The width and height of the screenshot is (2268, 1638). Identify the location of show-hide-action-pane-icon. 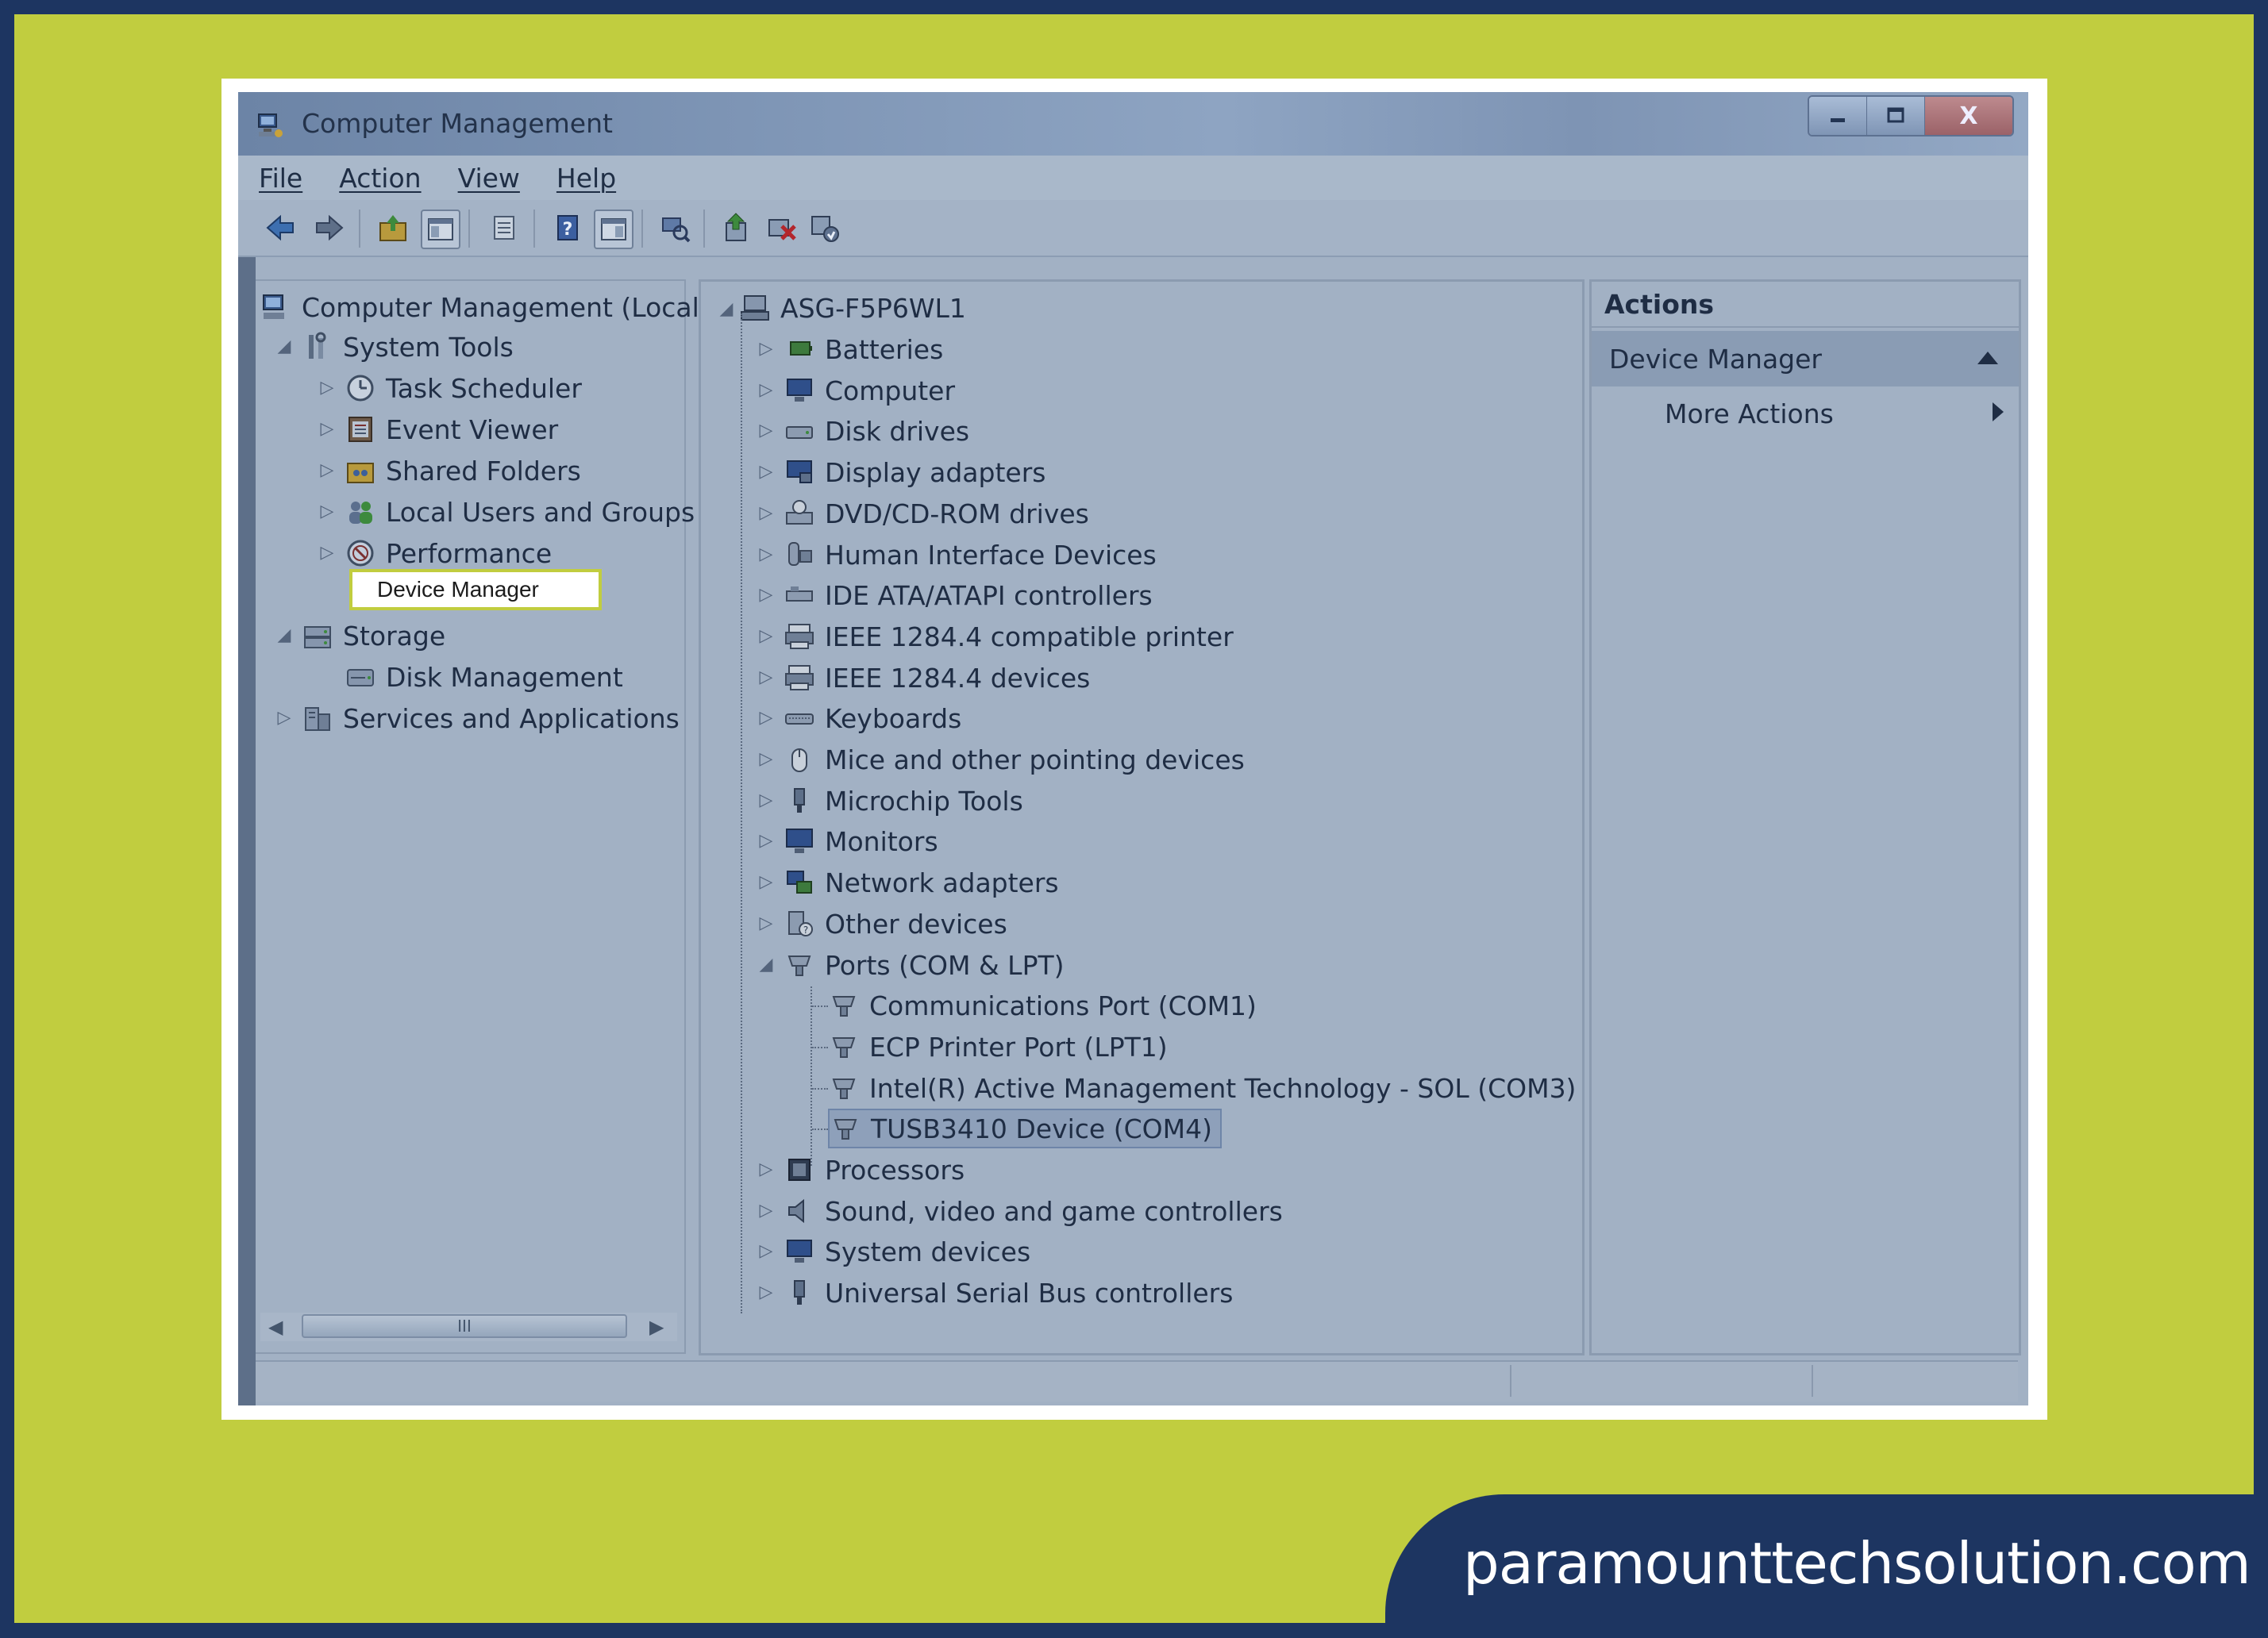
(613, 229).